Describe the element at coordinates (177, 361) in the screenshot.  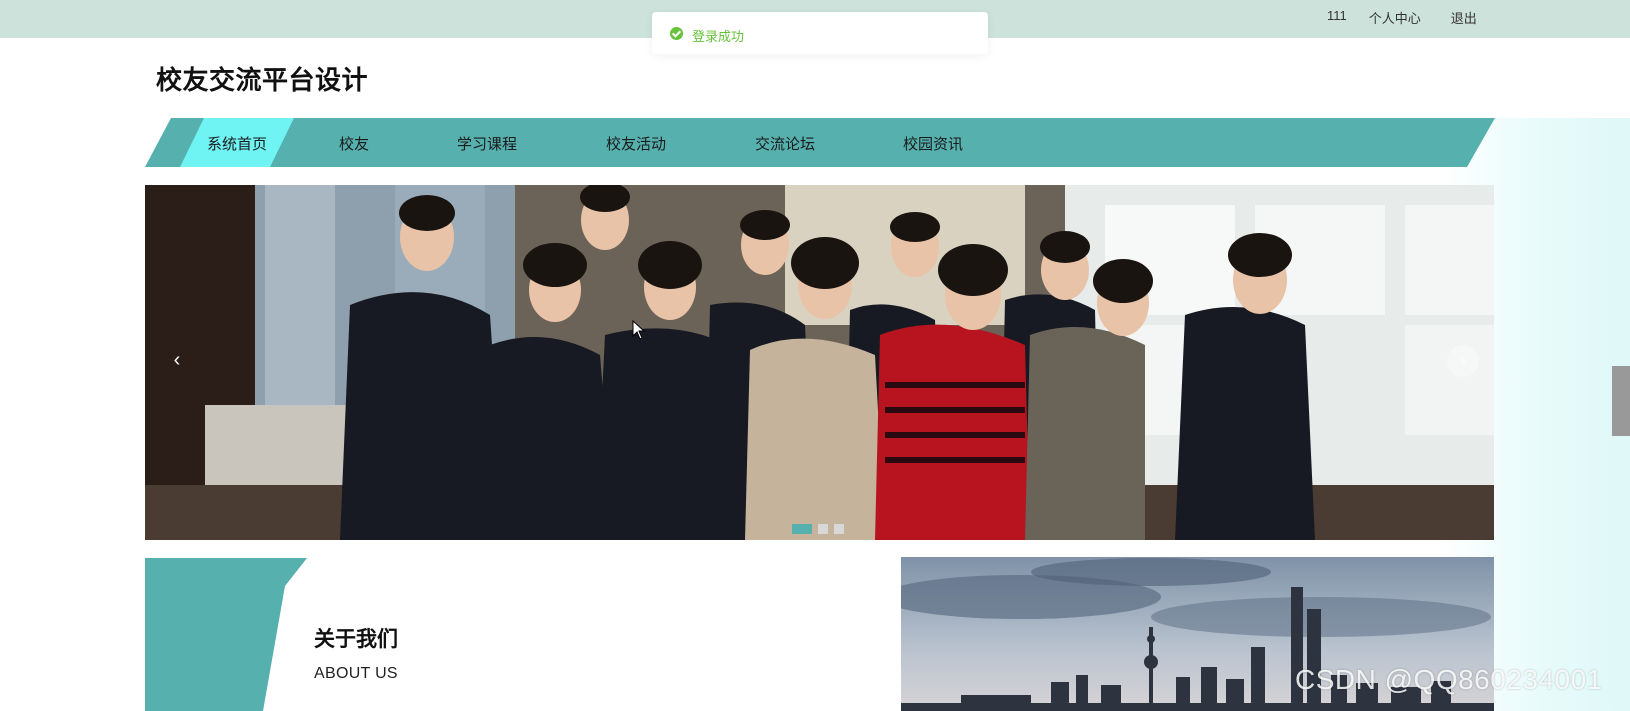
I see `carousel-prev-button: ‹` at that location.